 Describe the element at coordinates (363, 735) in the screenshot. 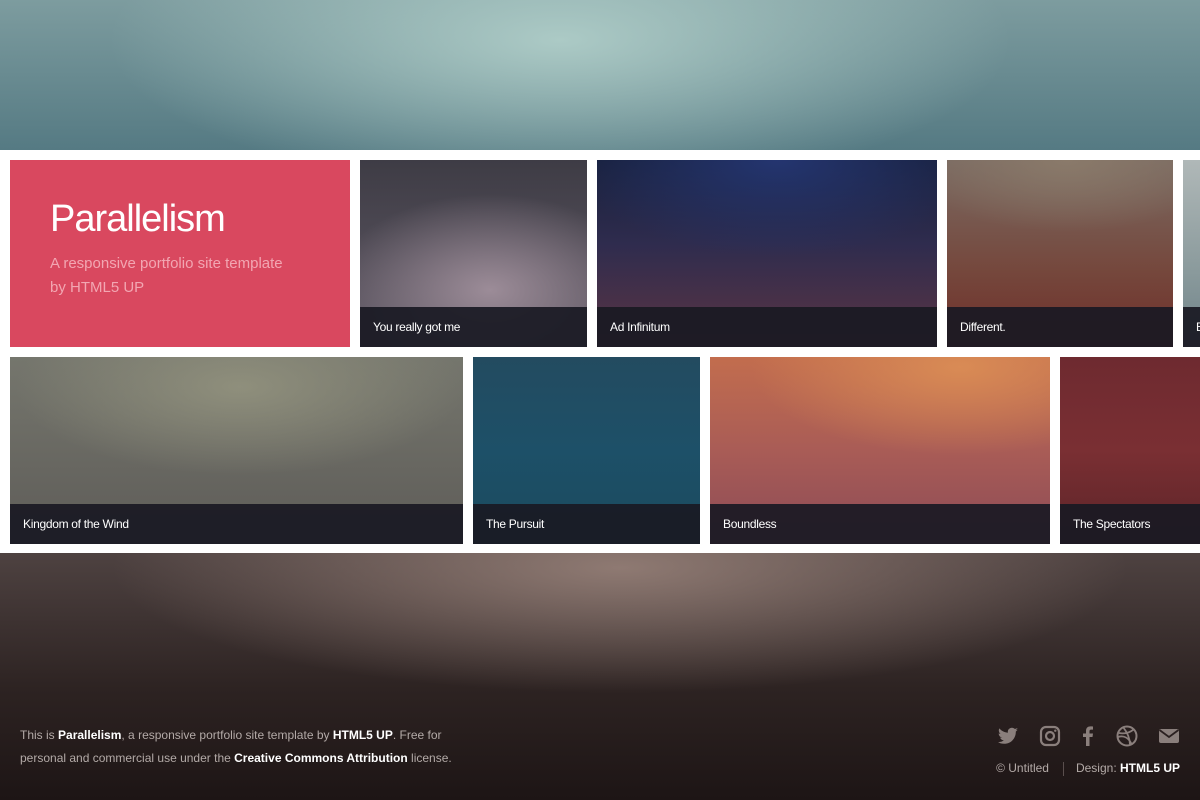

I see `footer-author-link: HTML5 UP` at that location.